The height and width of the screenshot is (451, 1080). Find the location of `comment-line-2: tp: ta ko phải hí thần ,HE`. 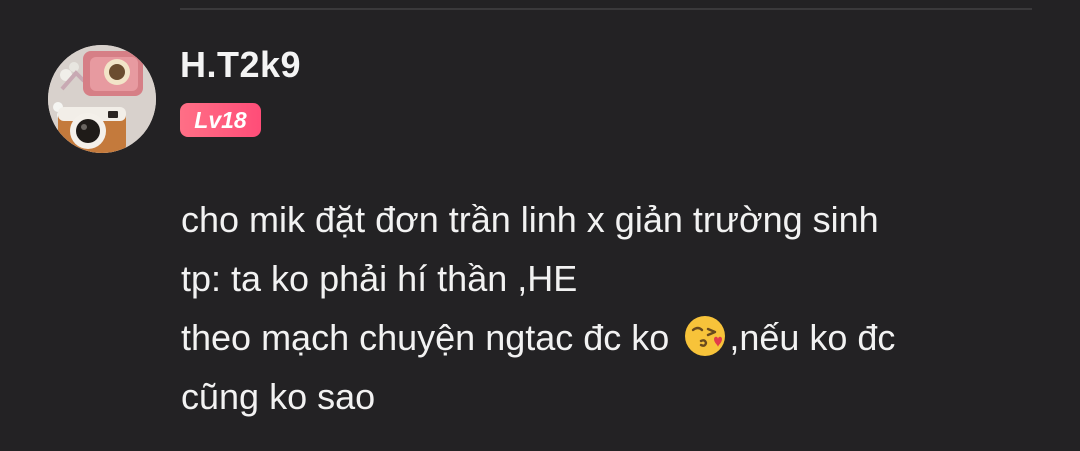

comment-line-2: tp: ta ko phải hí thần ,HE is located at coordinates (379, 278).